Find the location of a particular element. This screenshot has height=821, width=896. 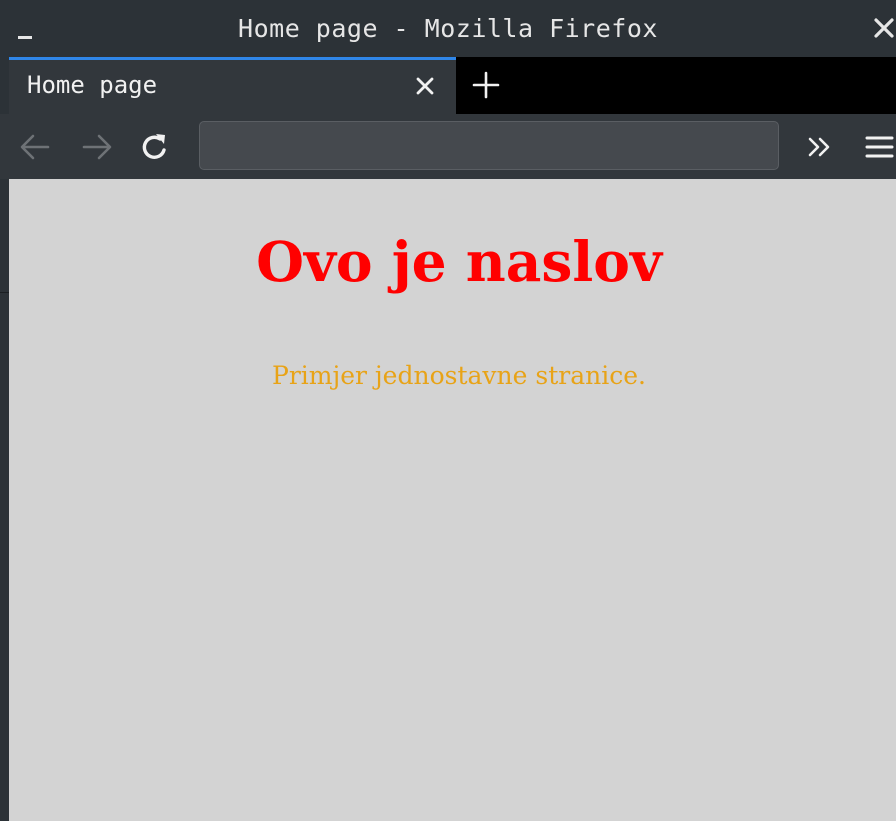

close-icon is located at coordinates (884, 28).